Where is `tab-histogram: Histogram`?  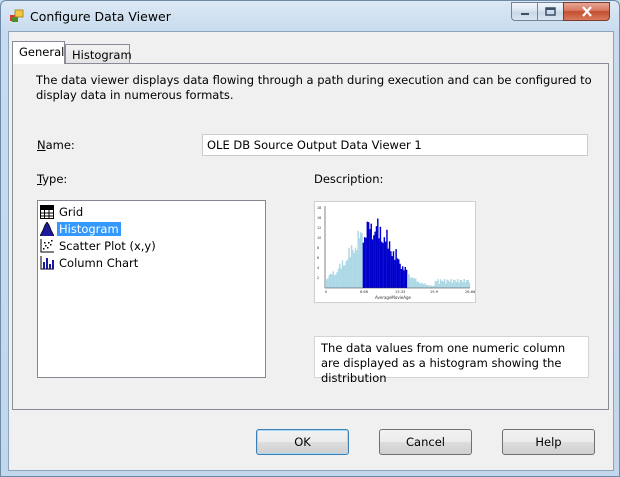 tab-histogram: Histogram is located at coordinates (98, 54).